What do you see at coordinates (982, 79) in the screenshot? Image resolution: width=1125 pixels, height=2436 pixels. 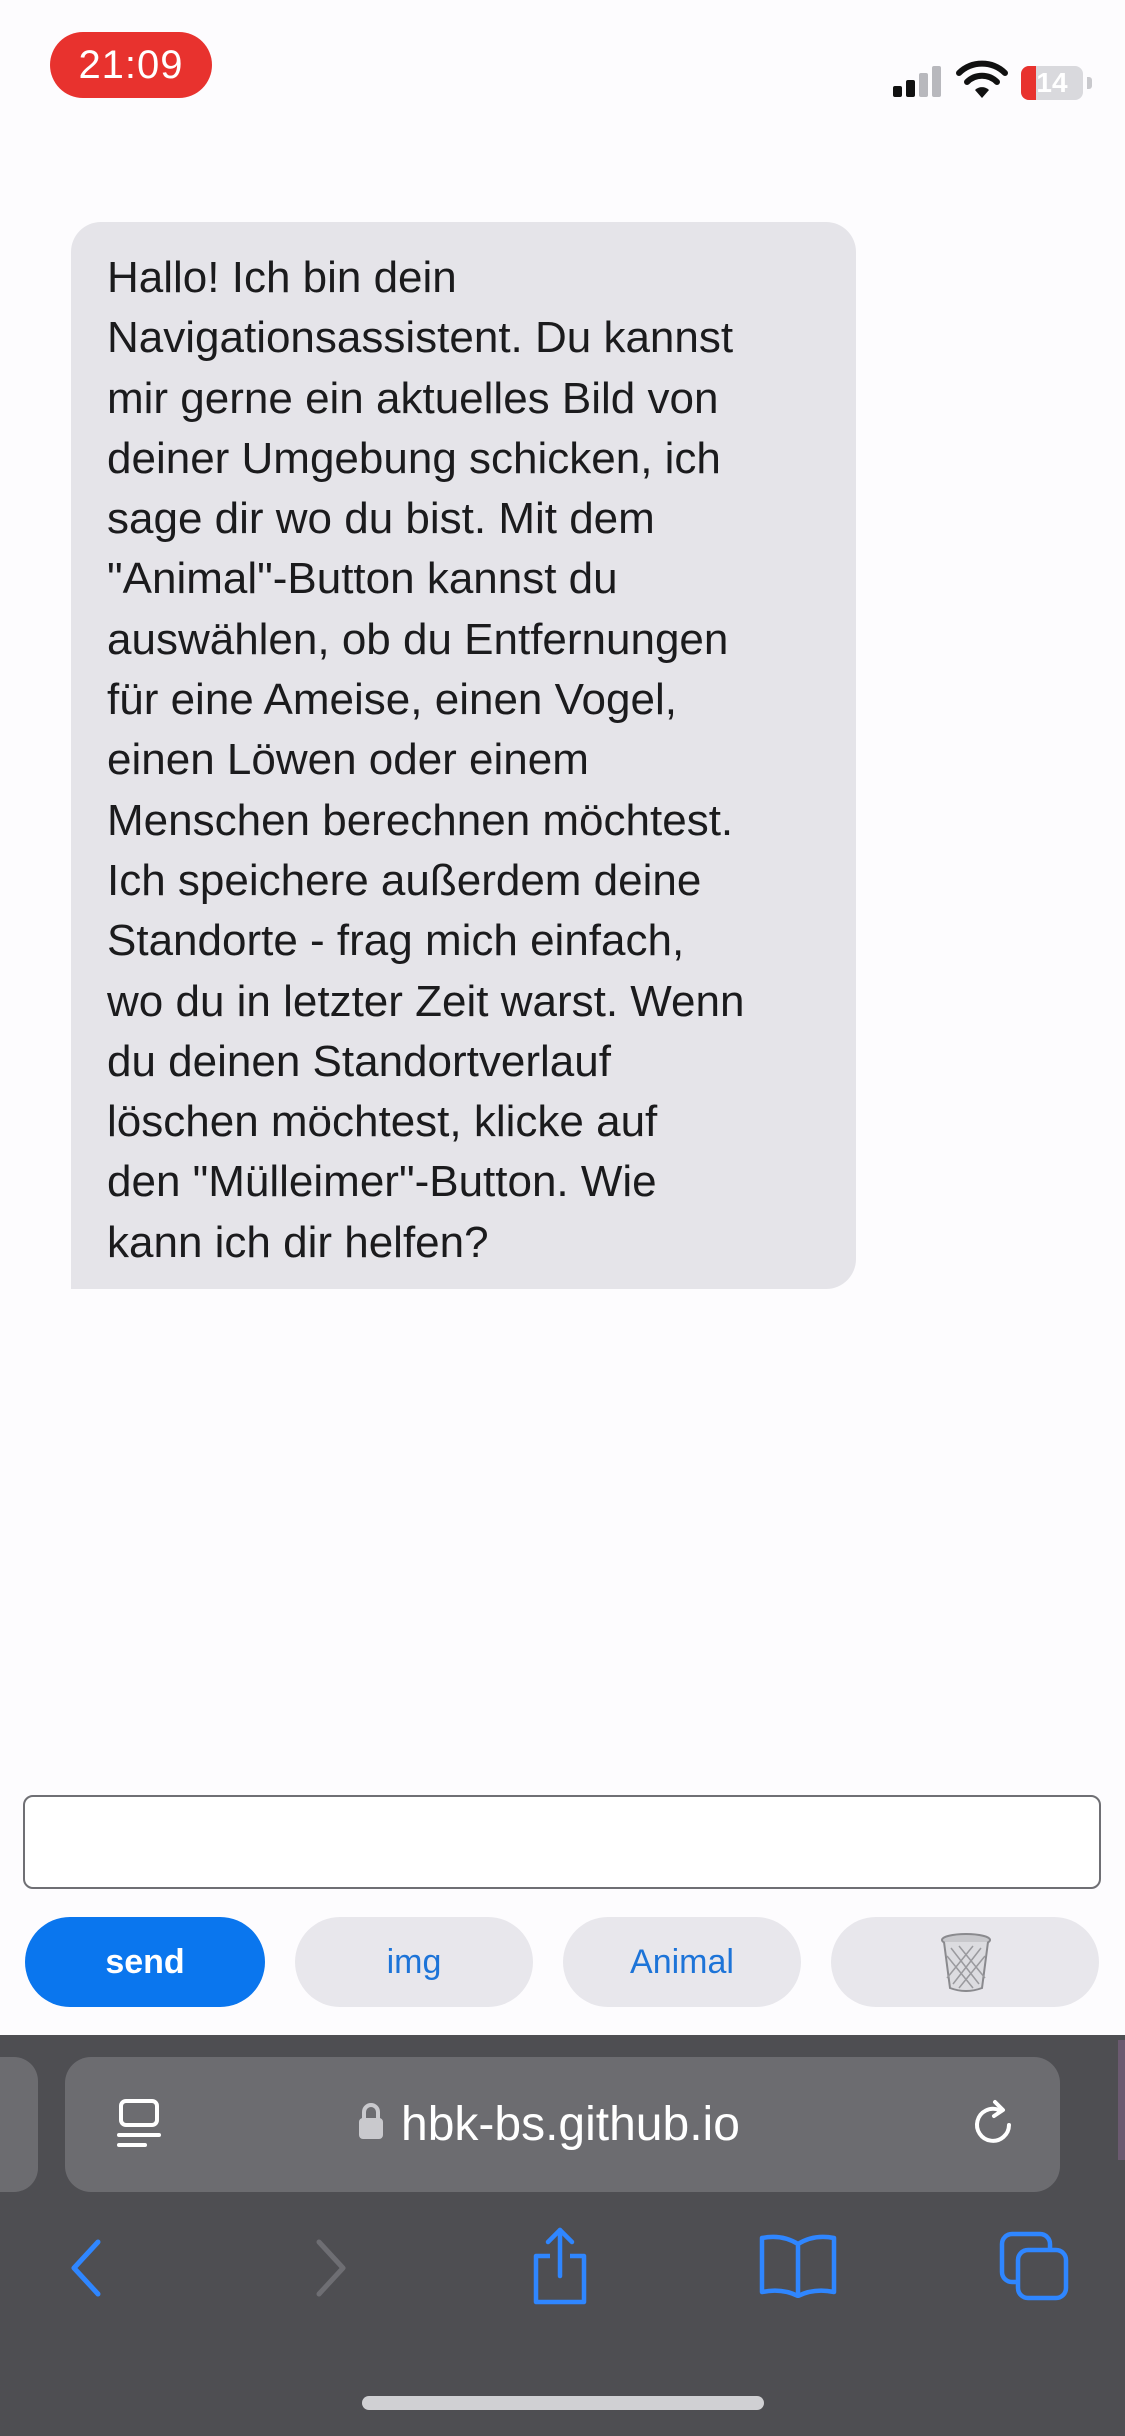 I see `wifi-icon` at bounding box center [982, 79].